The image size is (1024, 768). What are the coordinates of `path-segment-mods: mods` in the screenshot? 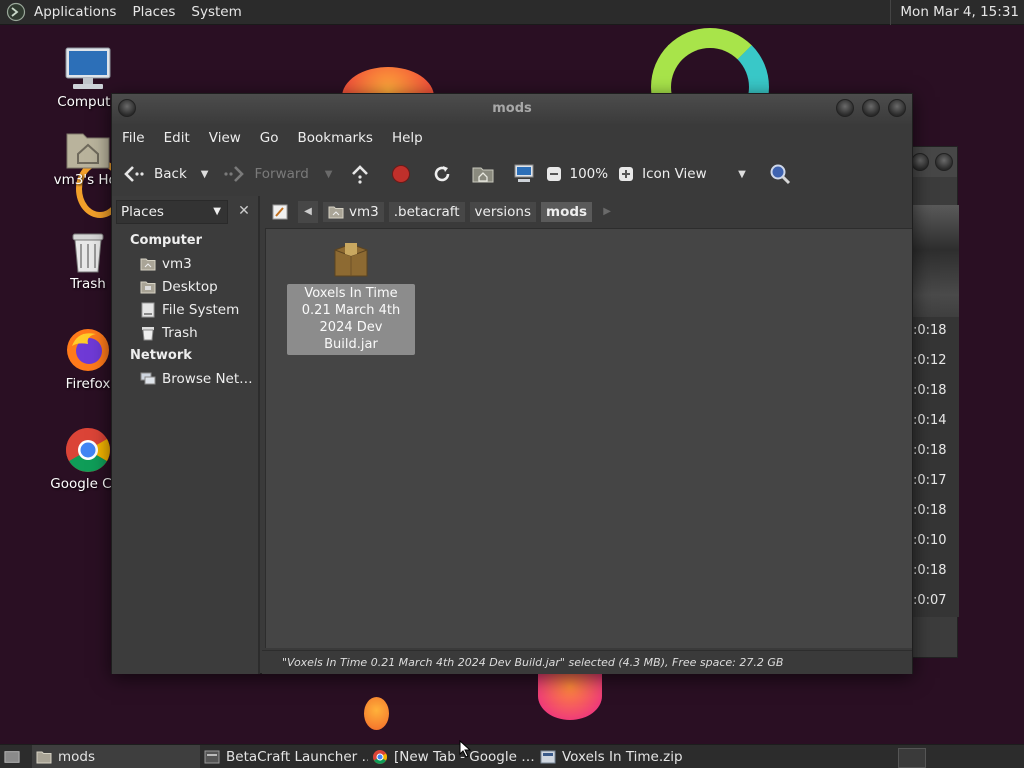 It's located at (567, 212).